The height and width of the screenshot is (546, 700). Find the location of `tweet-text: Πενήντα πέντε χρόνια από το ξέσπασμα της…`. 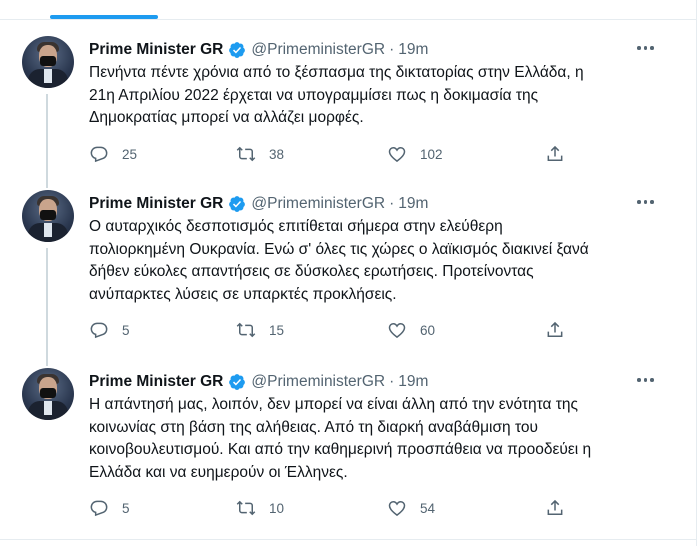

tweet-text: Πενήντα πέντε χρόνια από το ξέσπασμα της… is located at coordinates (379, 96).